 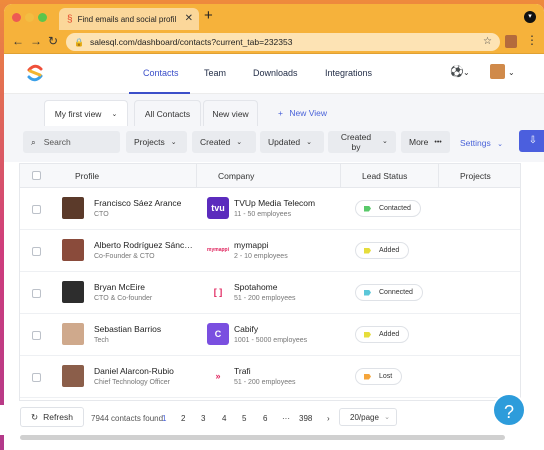 I want to click on profile-avatar-icon, so click(x=511, y=41).